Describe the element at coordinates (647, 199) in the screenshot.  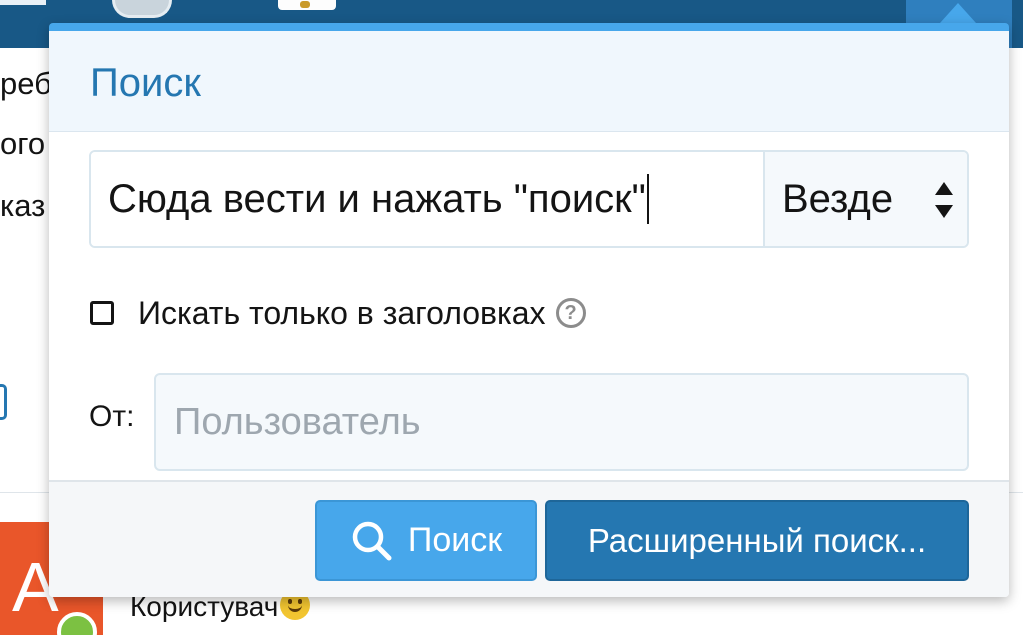
I see `text-caret` at that location.